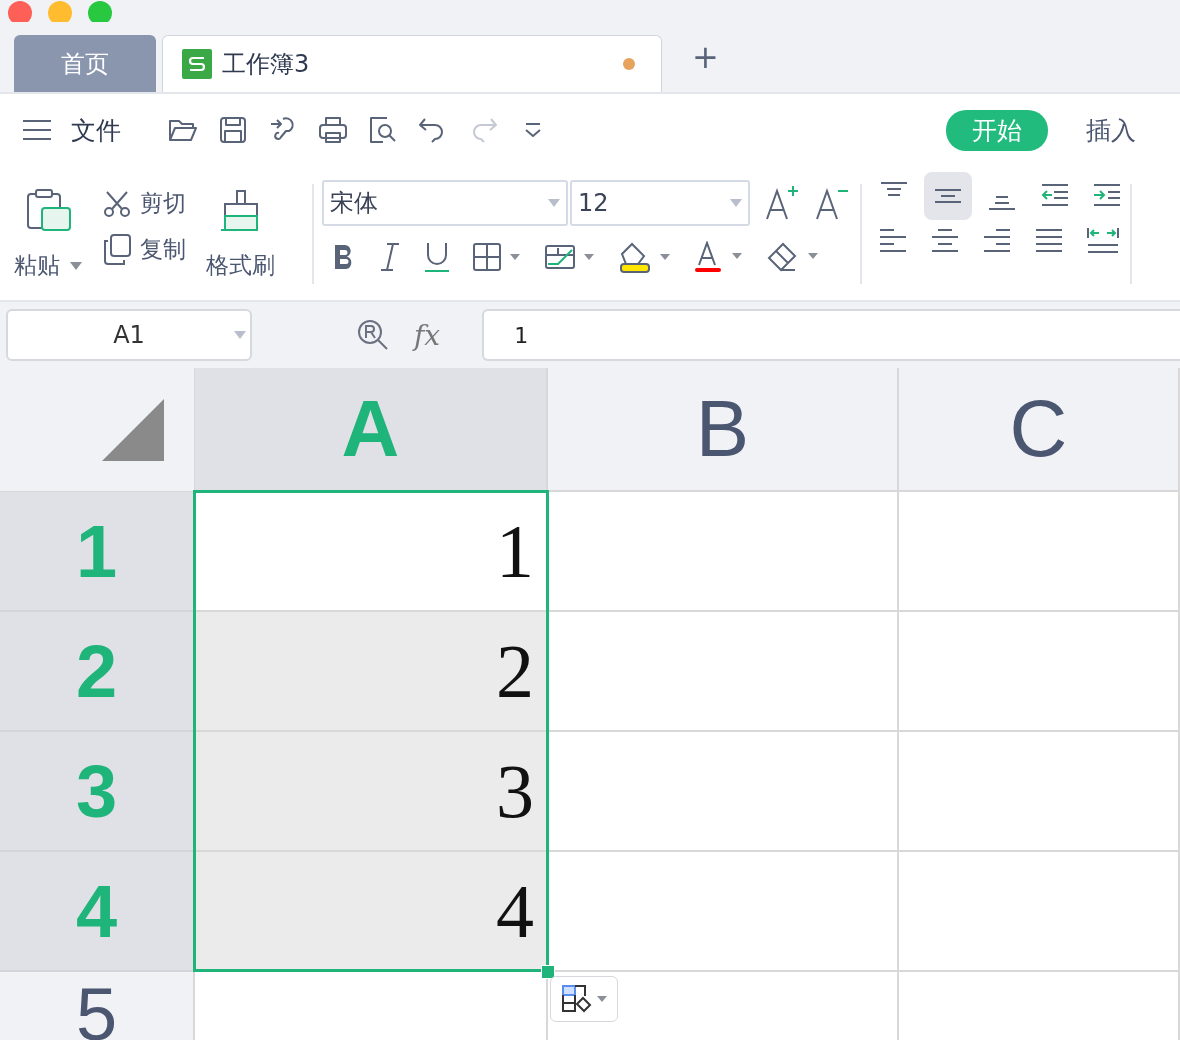 The height and width of the screenshot is (1040, 1180). I want to click on font-size-field: 12, so click(660, 203).